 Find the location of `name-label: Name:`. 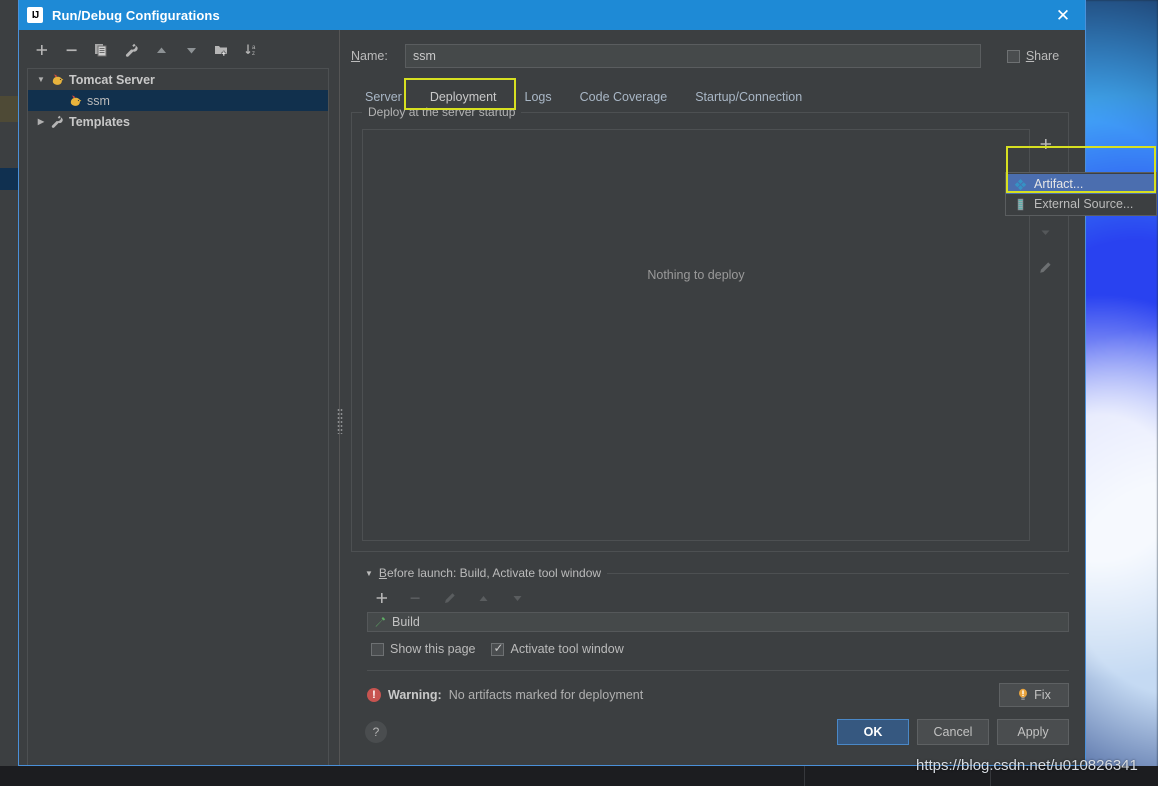

name-label: Name: is located at coordinates (378, 56).